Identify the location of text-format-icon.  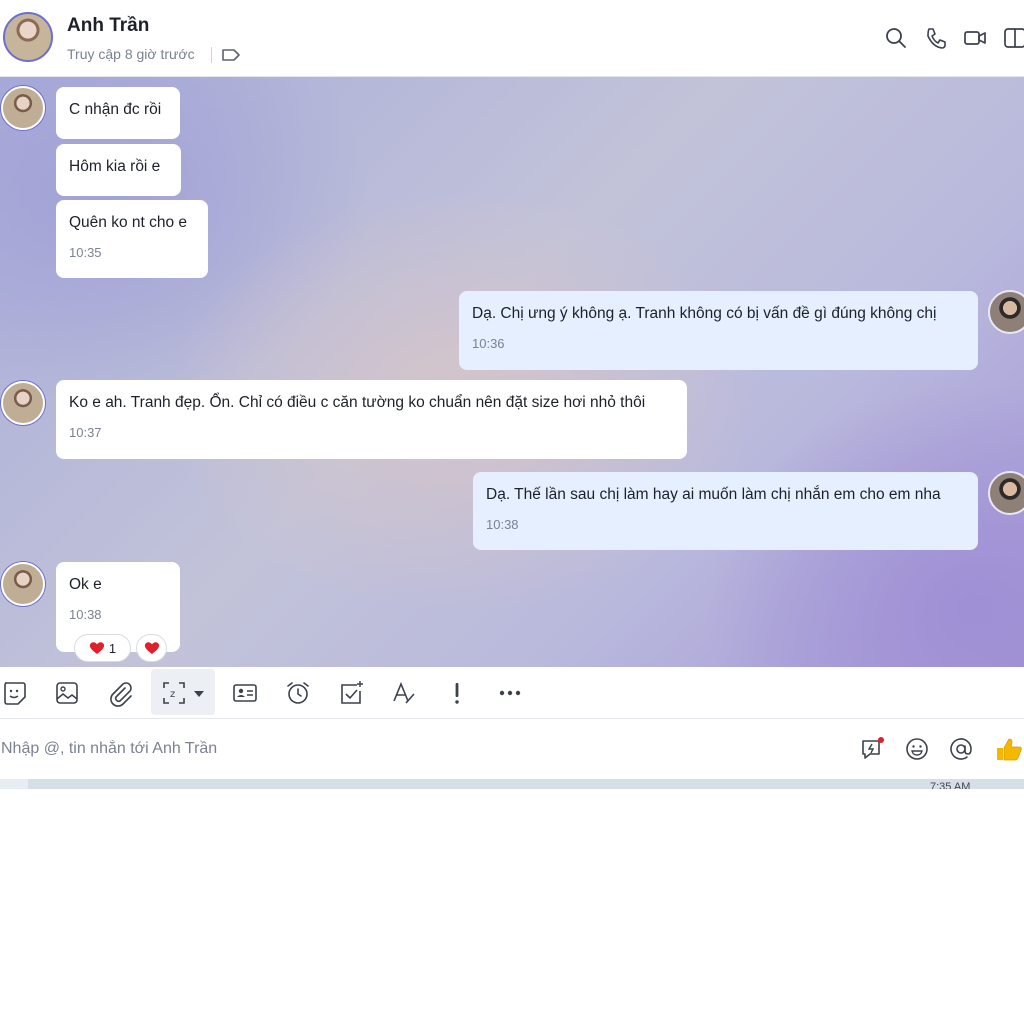
(404, 693).